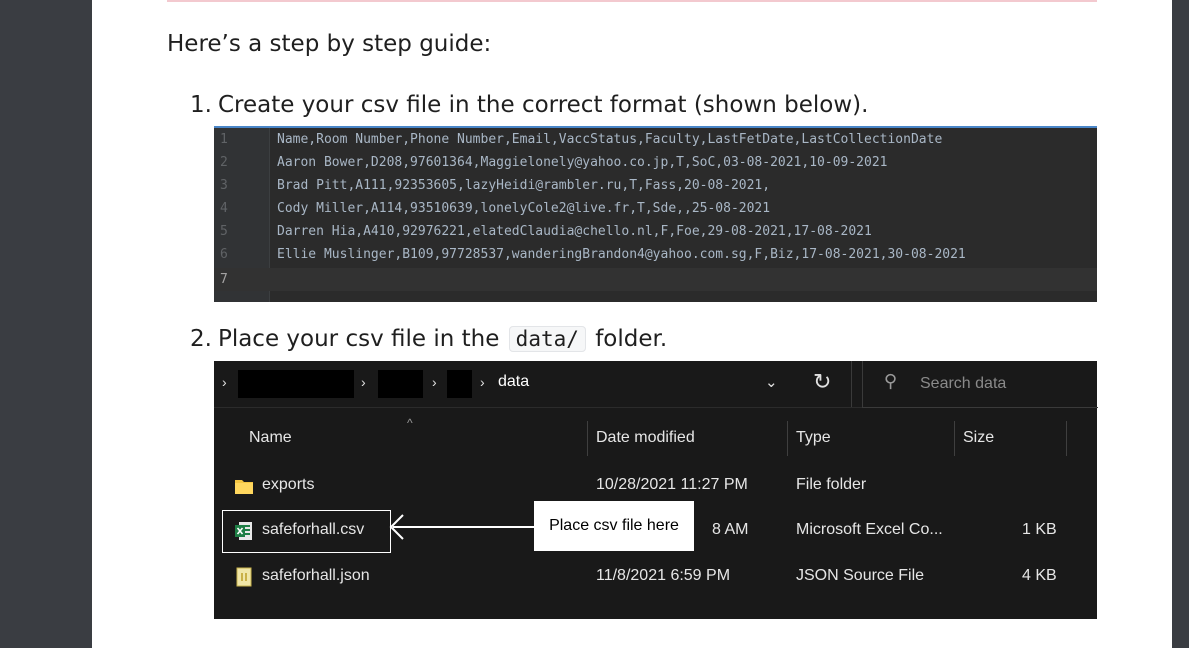 This screenshot has height=648, width=1189. I want to click on highlight-box, so click(306, 531).